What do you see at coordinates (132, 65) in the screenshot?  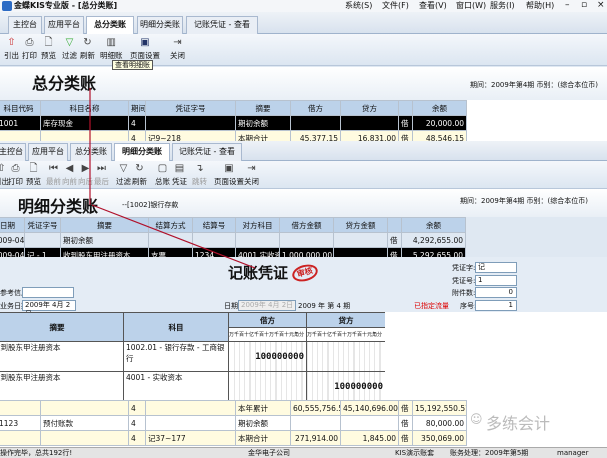 I see `tooltip: 查看明细账` at bounding box center [132, 65].